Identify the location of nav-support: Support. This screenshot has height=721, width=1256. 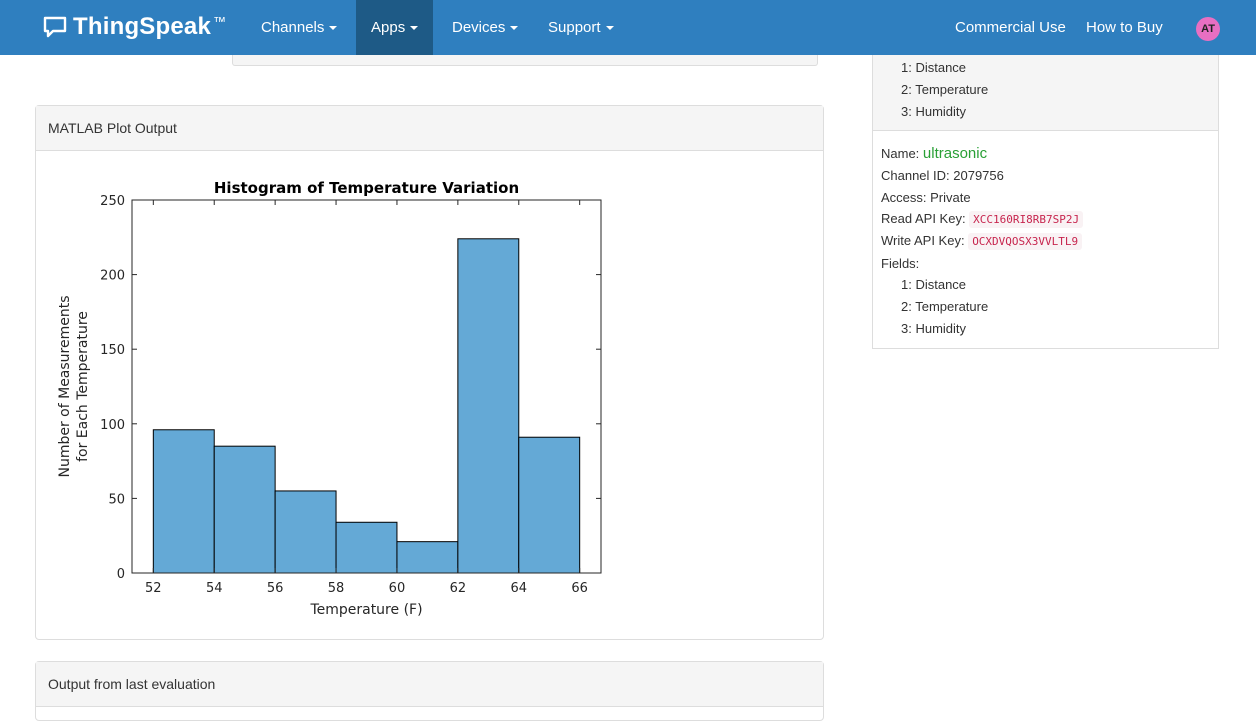
(581, 27).